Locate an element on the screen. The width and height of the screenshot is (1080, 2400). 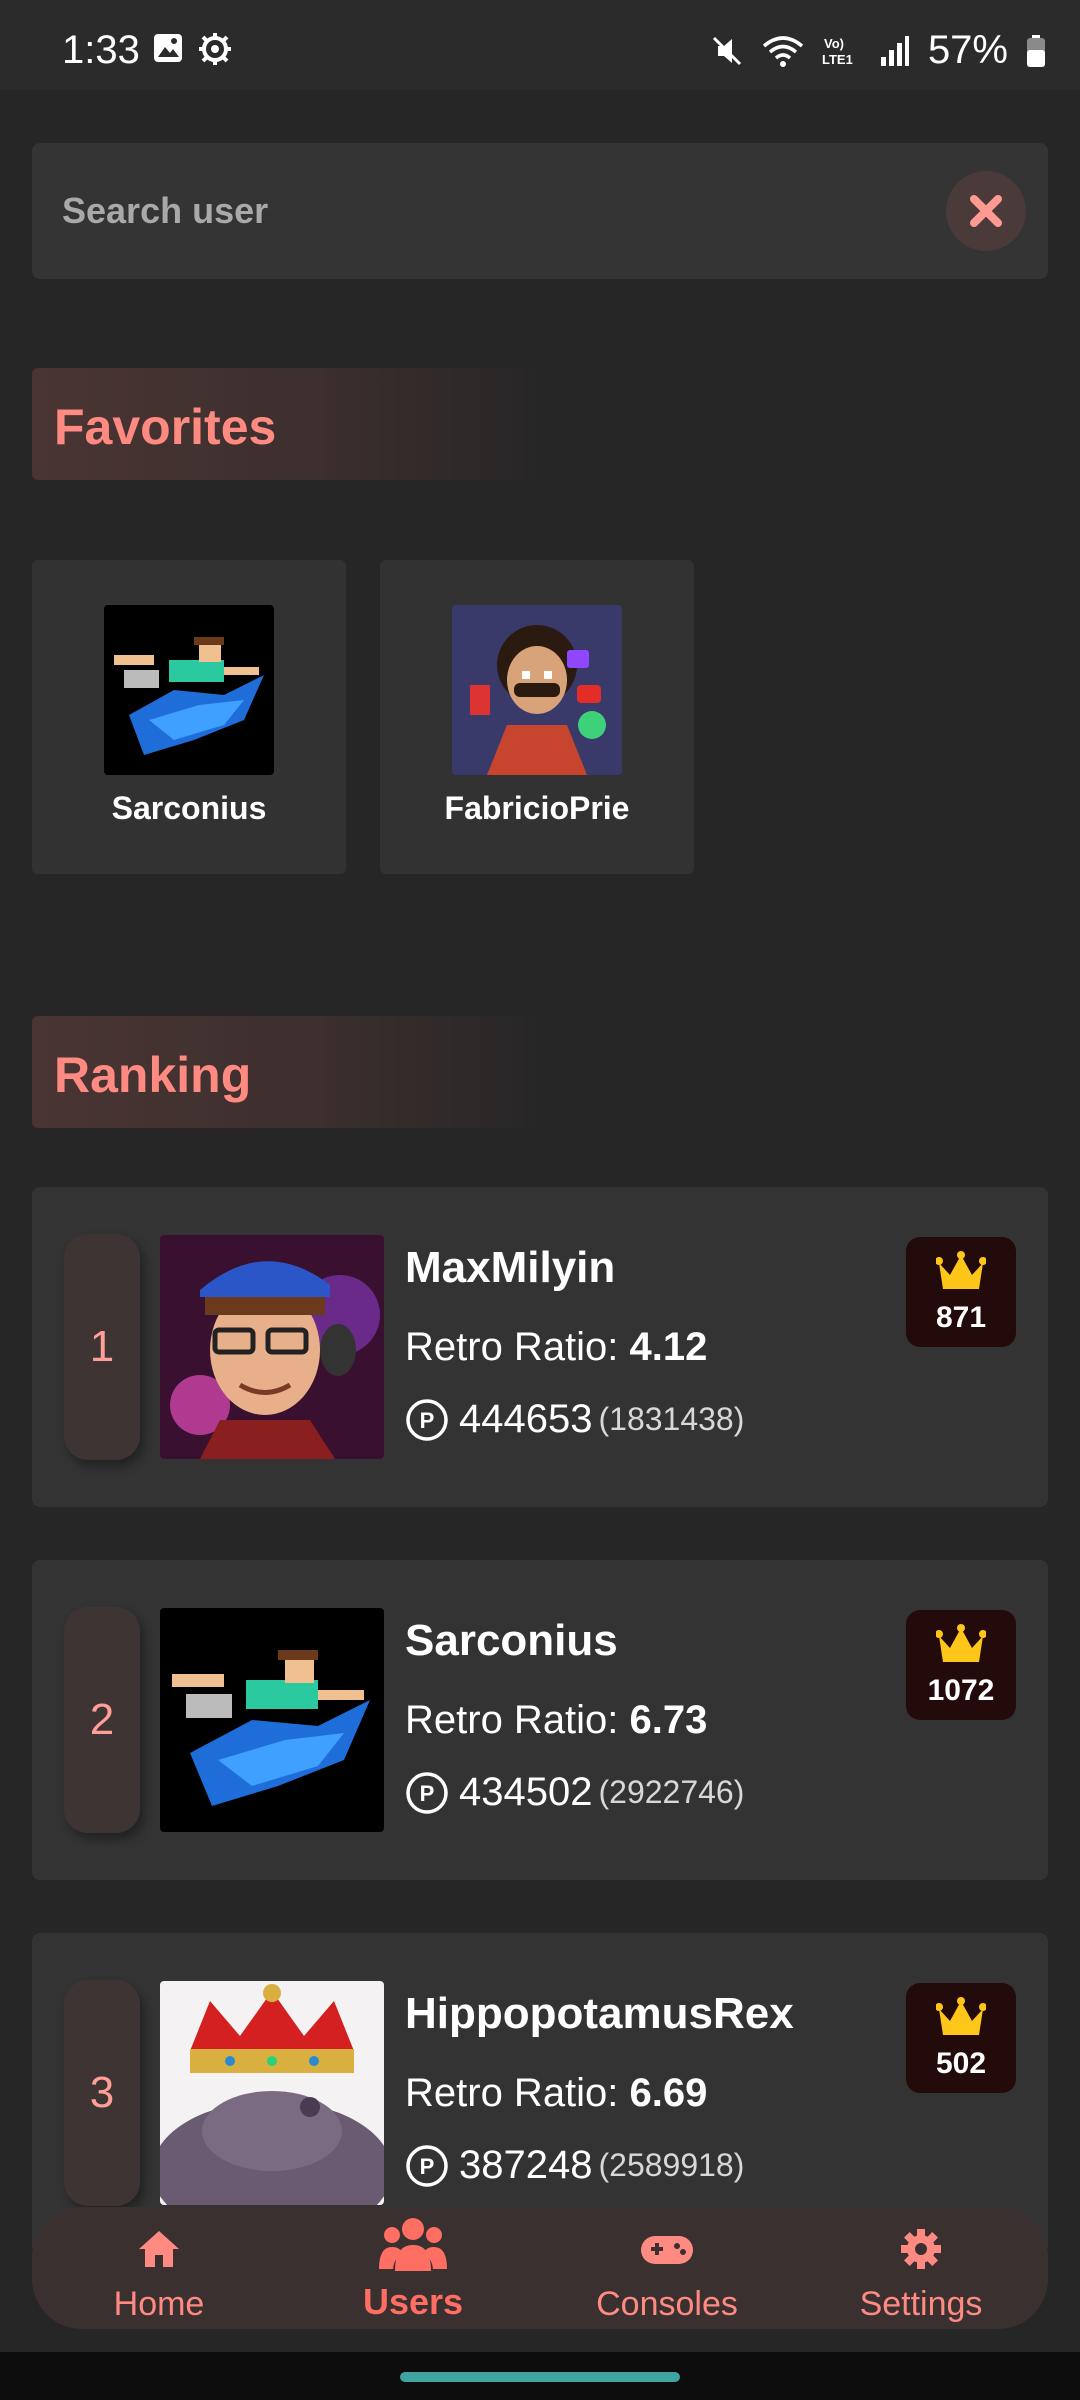
nav-settings: Settings is located at coordinates (921, 2268).